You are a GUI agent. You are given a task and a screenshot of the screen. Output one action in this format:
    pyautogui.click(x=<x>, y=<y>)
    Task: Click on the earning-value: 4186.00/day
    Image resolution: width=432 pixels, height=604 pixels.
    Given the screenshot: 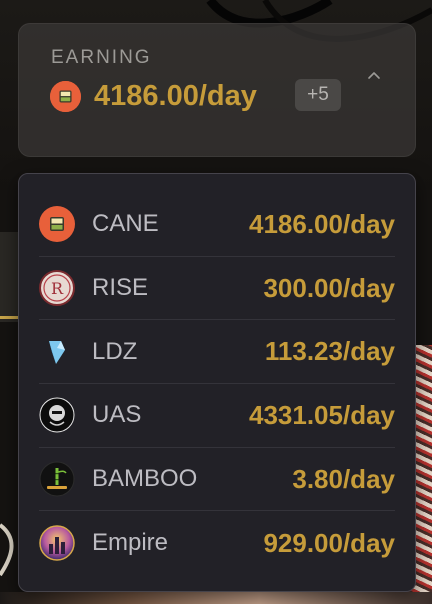 What is the action you would take?
    pyautogui.click(x=175, y=95)
    